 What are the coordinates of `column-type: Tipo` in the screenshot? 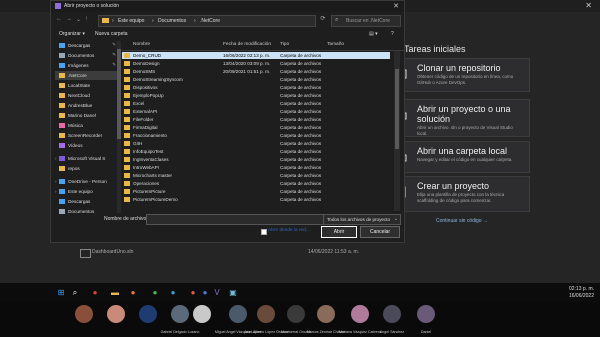 It's located at (284, 44).